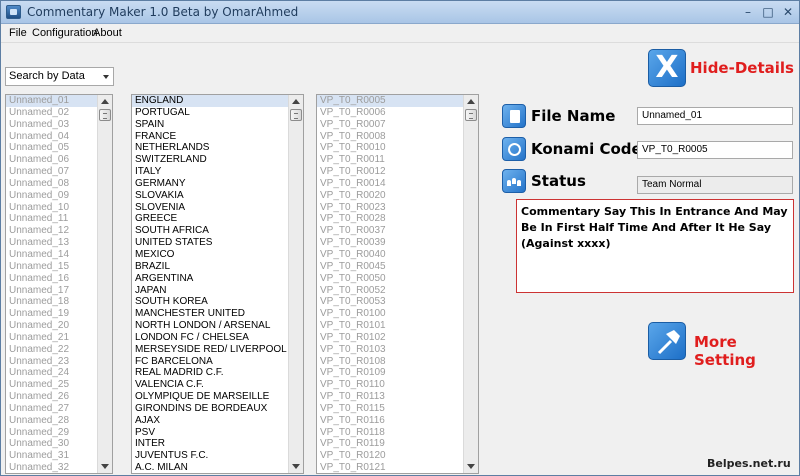 Image resolution: width=800 pixels, height=476 pixels. I want to click on list-item: VP_T0_R0101, so click(390, 326).